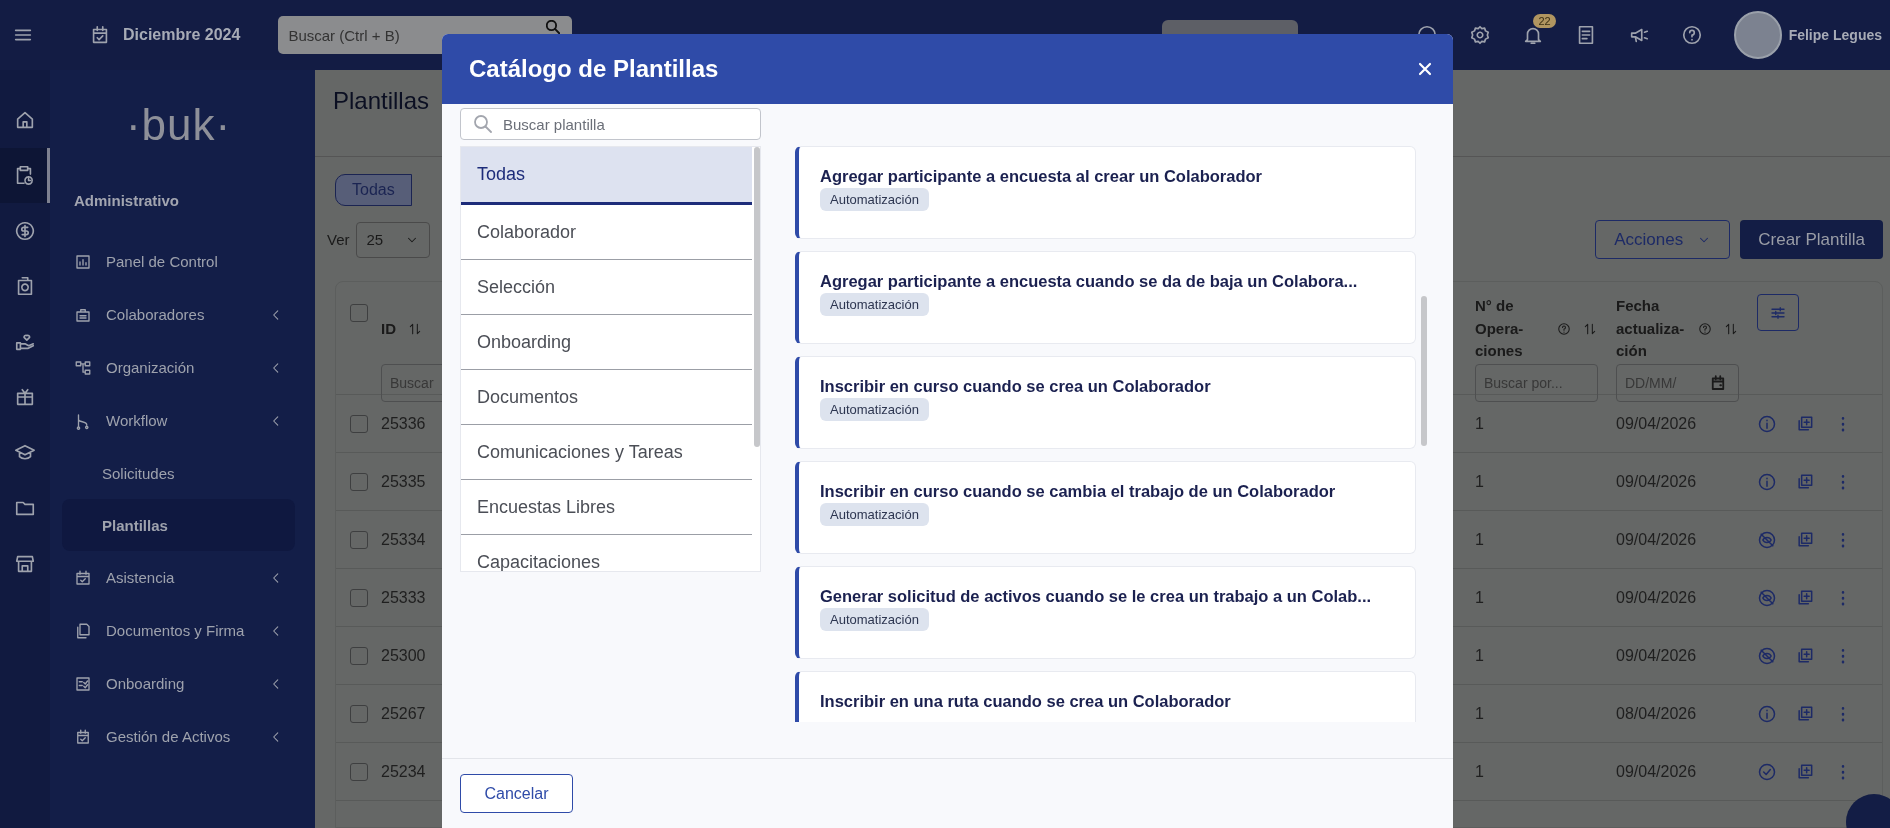  What do you see at coordinates (1078, 491) in the screenshot?
I see `template-title: Inscribir en curso cuando se cambia el trabajo de un Colaborador` at bounding box center [1078, 491].